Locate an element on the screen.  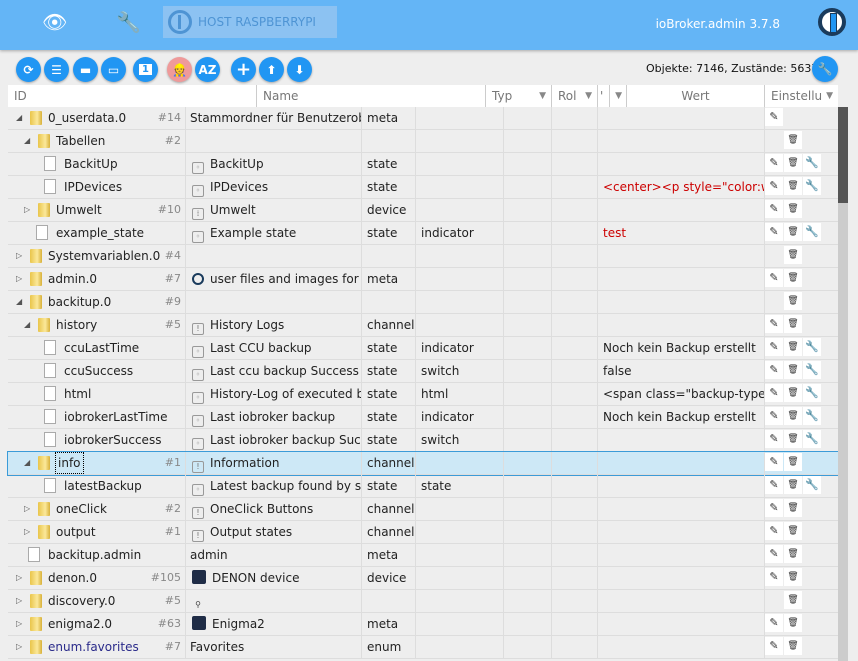
column-name: Name is located at coordinates (371, 96).